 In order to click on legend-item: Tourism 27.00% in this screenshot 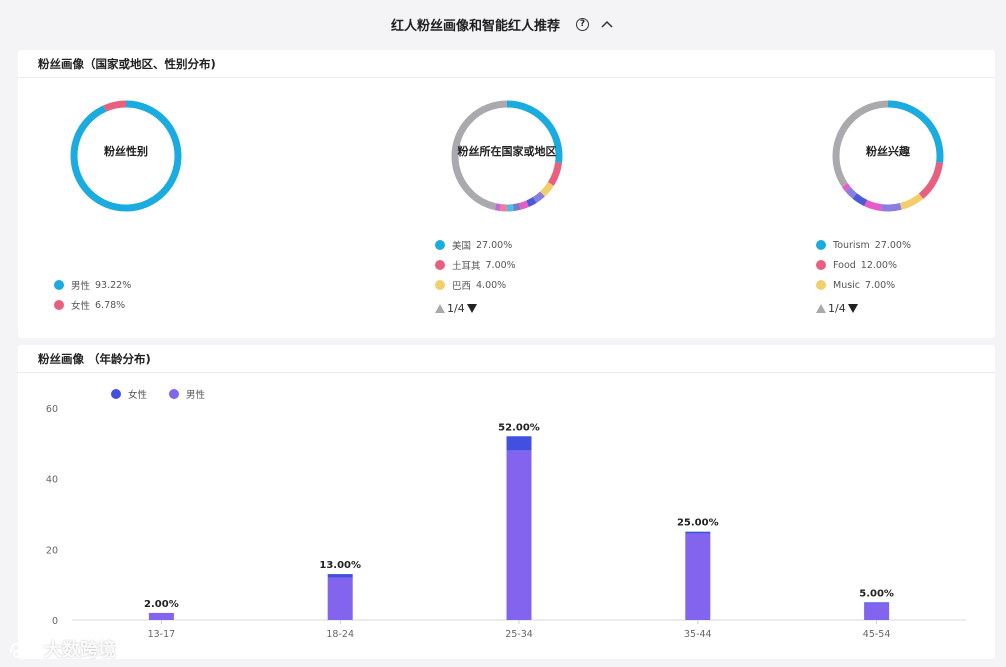, I will do `click(863, 245)`.